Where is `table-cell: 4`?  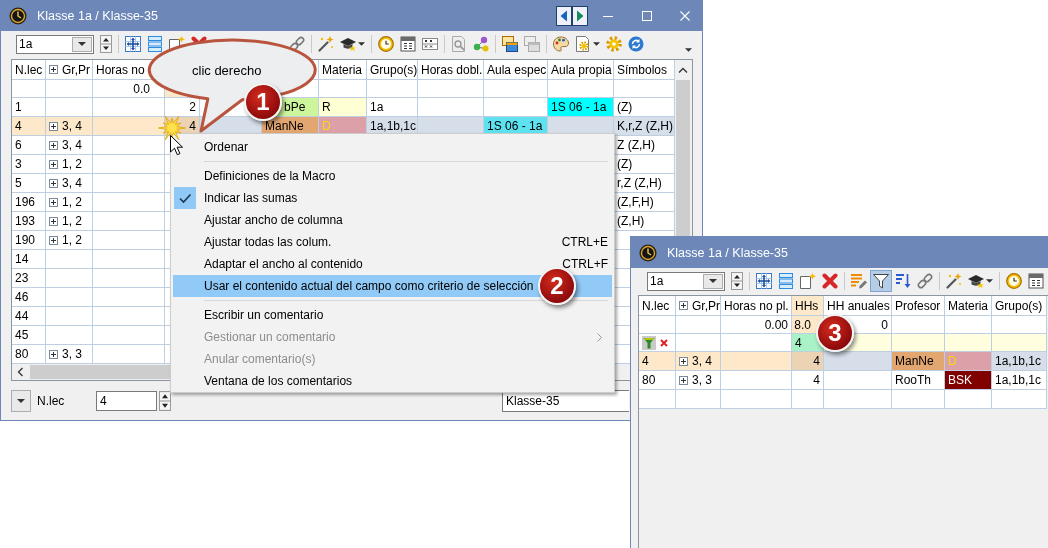 table-cell: 4 is located at coordinates (28, 126).